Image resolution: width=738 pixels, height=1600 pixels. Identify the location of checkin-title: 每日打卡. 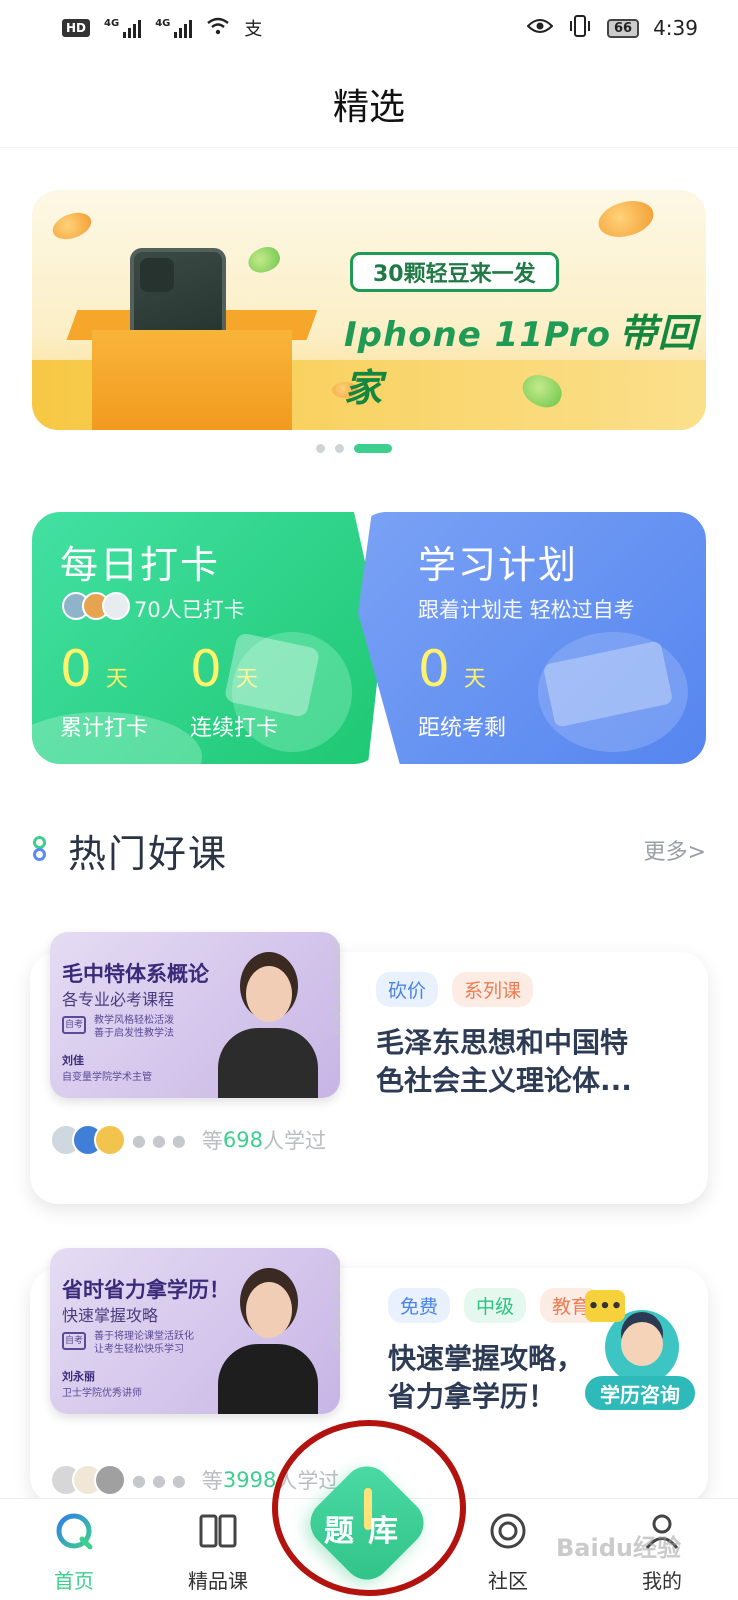
(140, 565).